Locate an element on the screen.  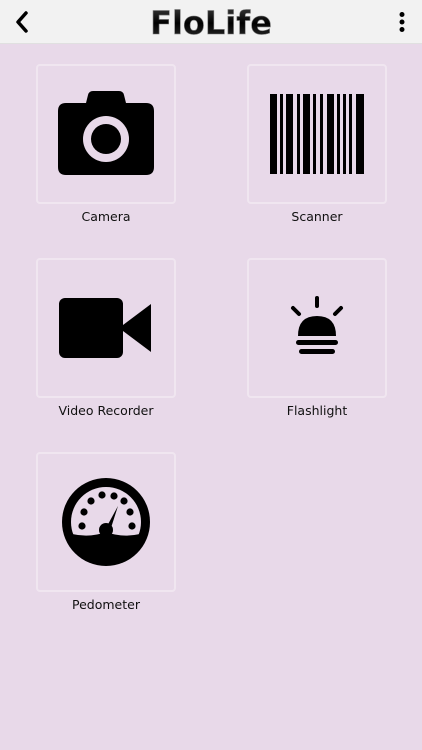
back-button is located at coordinates (22, 22).